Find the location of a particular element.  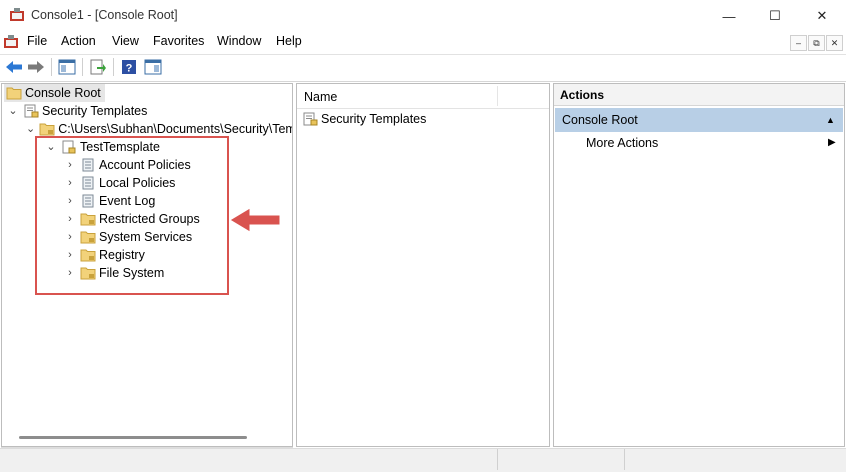

actions-section-console-root: Console Root is located at coordinates (699, 120).